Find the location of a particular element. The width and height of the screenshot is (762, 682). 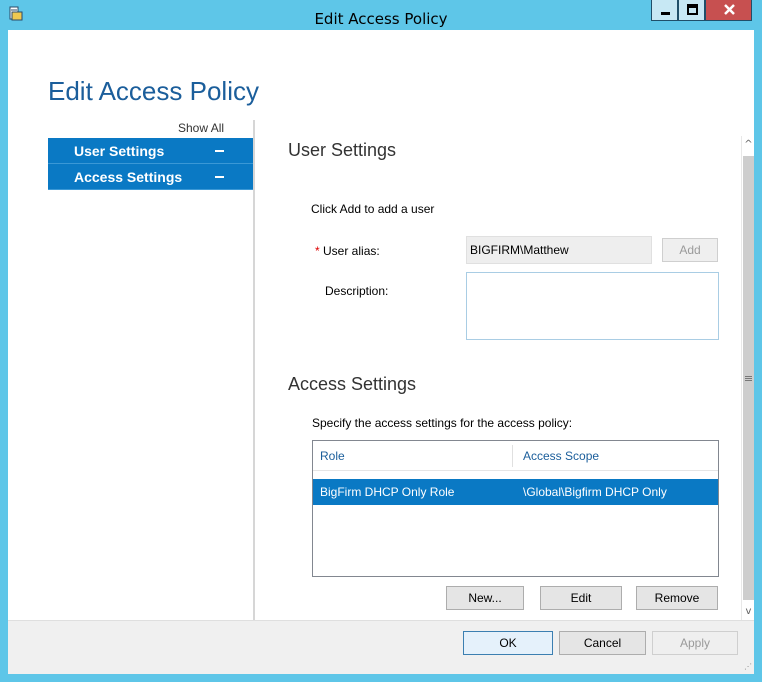

column-header-access-scope: Access Scope is located at coordinates (561, 456).